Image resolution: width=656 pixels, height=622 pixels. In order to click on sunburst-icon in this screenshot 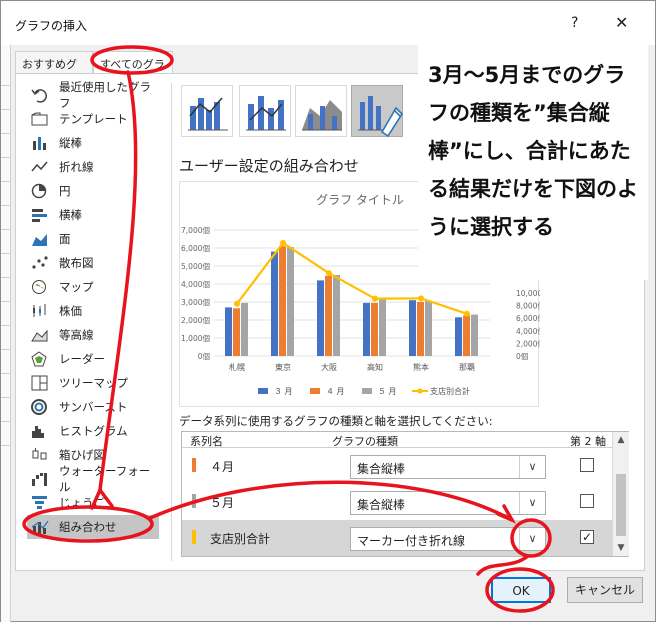, I will do `click(40, 407)`.